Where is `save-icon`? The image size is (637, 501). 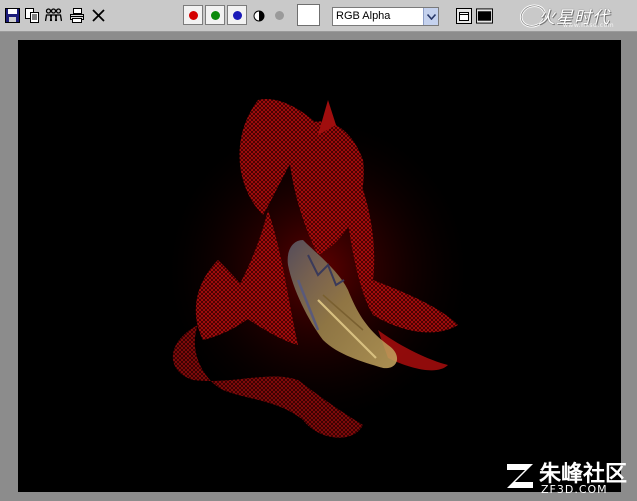
save-icon is located at coordinates (12, 15).